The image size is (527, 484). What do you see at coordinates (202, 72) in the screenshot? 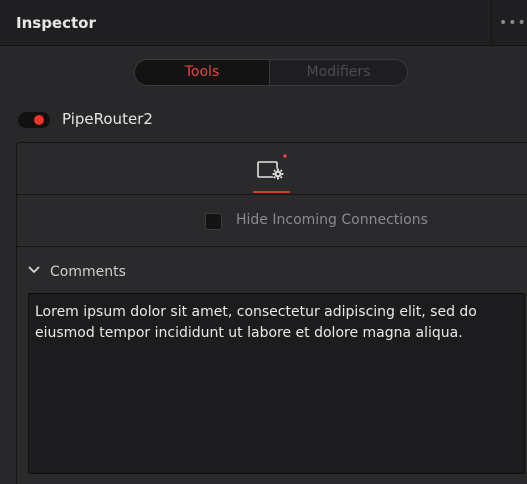
I see `tab-tools: Tools` at bounding box center [202, 72].